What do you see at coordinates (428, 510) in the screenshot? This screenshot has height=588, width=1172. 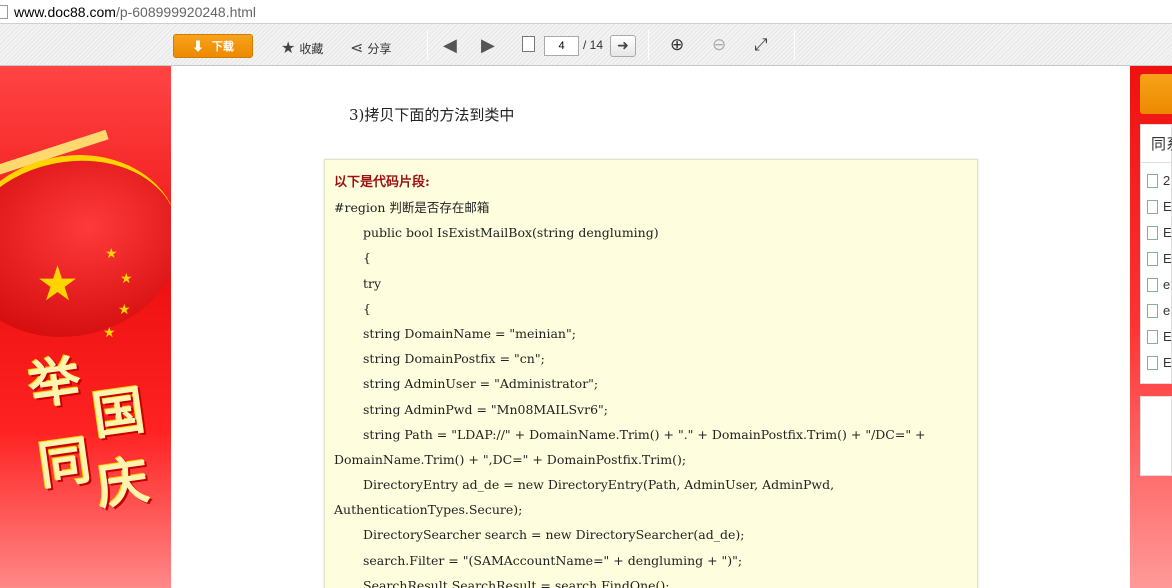 I see `code-line: AuthenticationTypes.Secure);` at bounding box center [428, 510].